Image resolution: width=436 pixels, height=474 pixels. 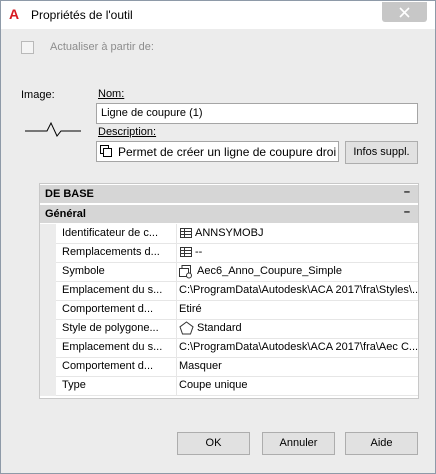 What do you see at coordinates (229, 214) in the screenshot?
I see `category-general: Général –` at bounding box center [229, 214].